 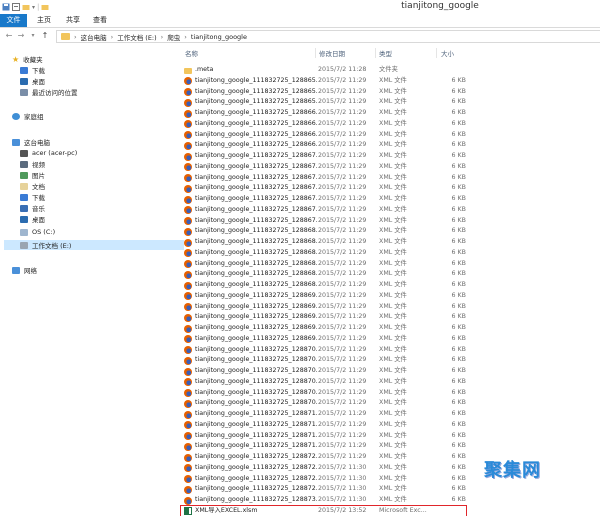 I want to click on nav-fav-desktop: 桌面, so click(x=32, y=81).